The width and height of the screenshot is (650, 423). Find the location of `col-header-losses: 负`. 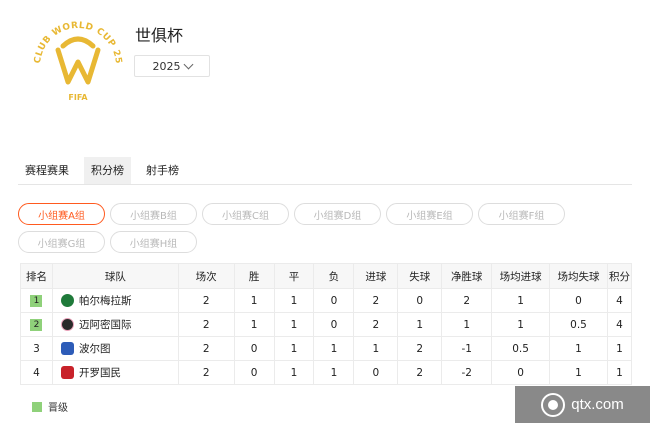

col-header-losses: 负 is located at coordinates (334, 276).